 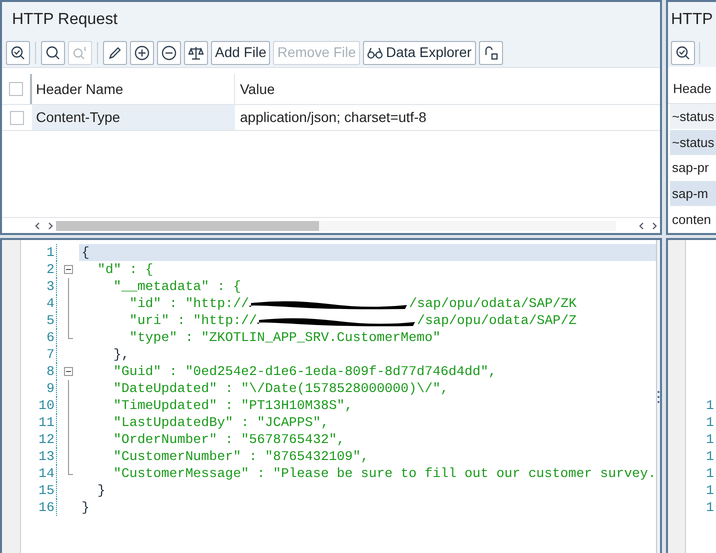 I want to click on code-text: "DateUpdated" : "\/Date(1578528000000)\/",, so click(x=280, y=388).